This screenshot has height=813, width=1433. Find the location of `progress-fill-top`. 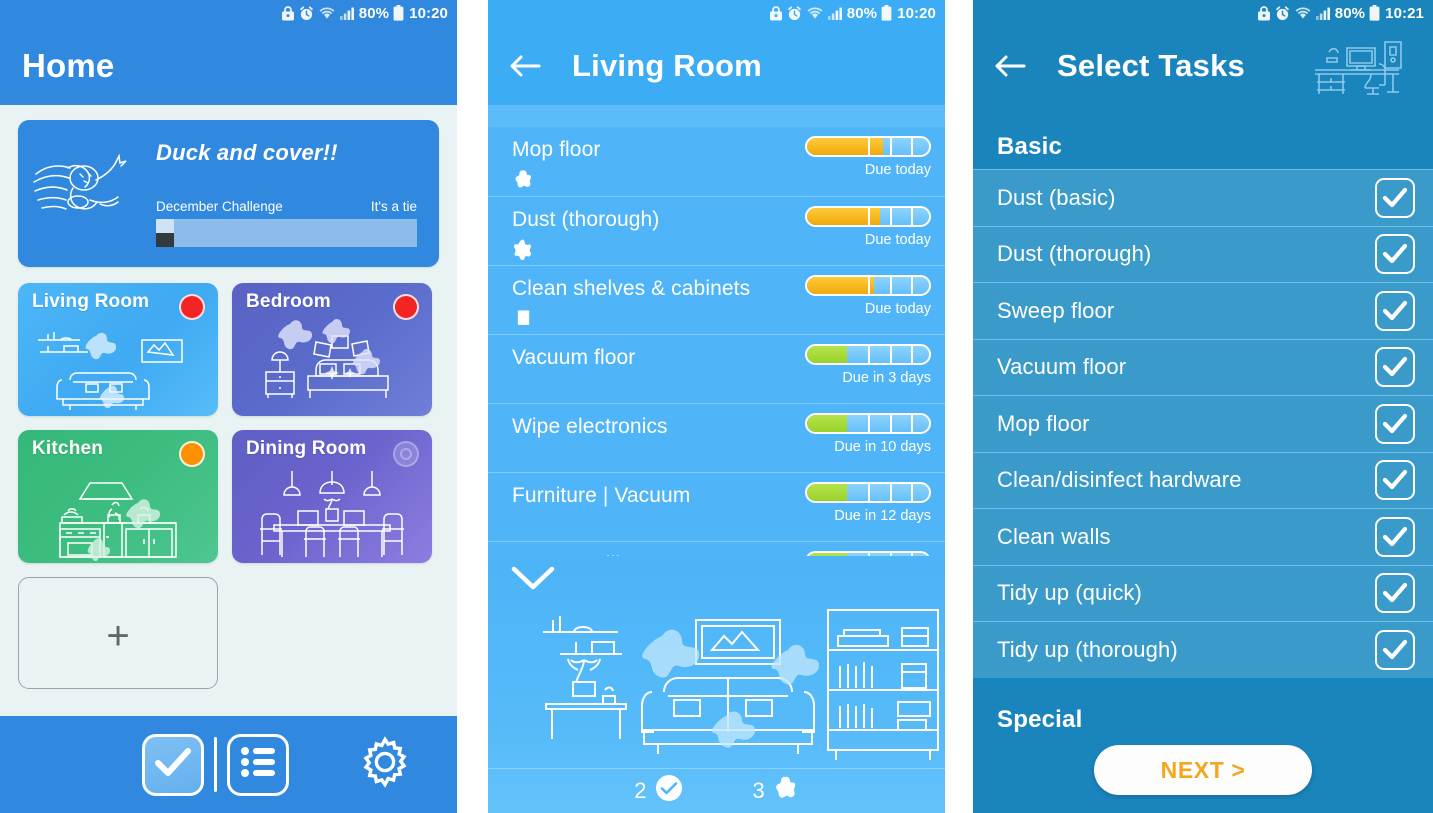

progress-fill-top is located at coordinates (165, 226).